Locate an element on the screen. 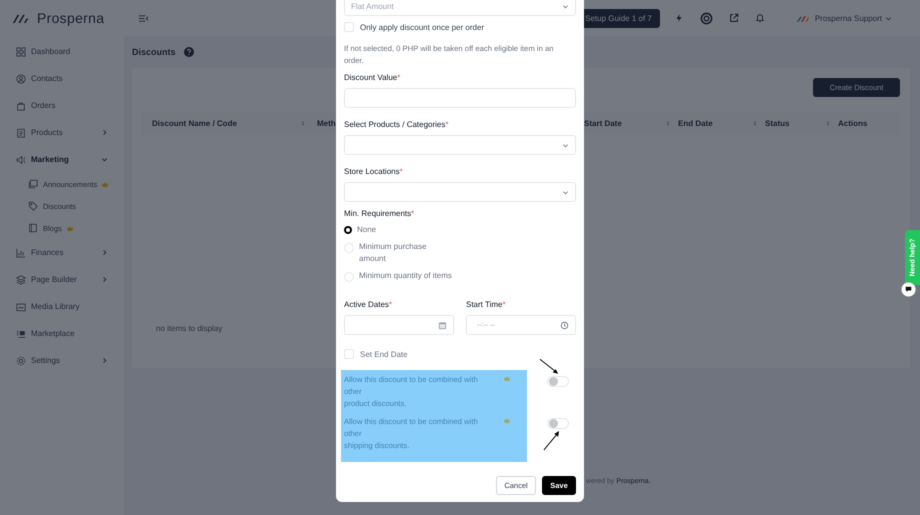 Image resolution: width=920 pixels, height=515 pixels. sidebar-item: Finances is located at coordinates (62, 252).